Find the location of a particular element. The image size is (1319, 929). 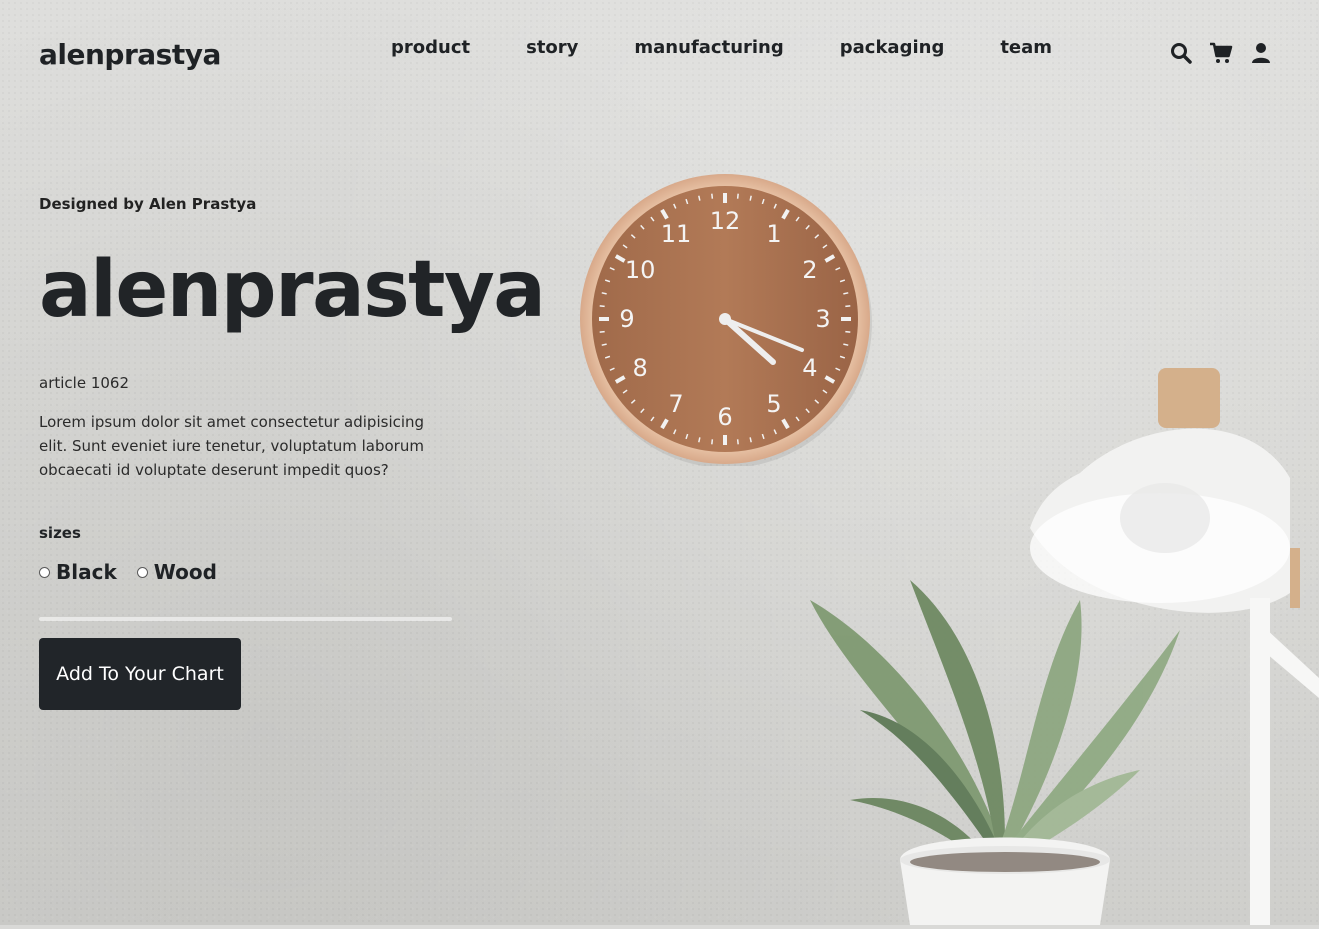

clock-number-6: 6 is located at coordinates (724, 417).